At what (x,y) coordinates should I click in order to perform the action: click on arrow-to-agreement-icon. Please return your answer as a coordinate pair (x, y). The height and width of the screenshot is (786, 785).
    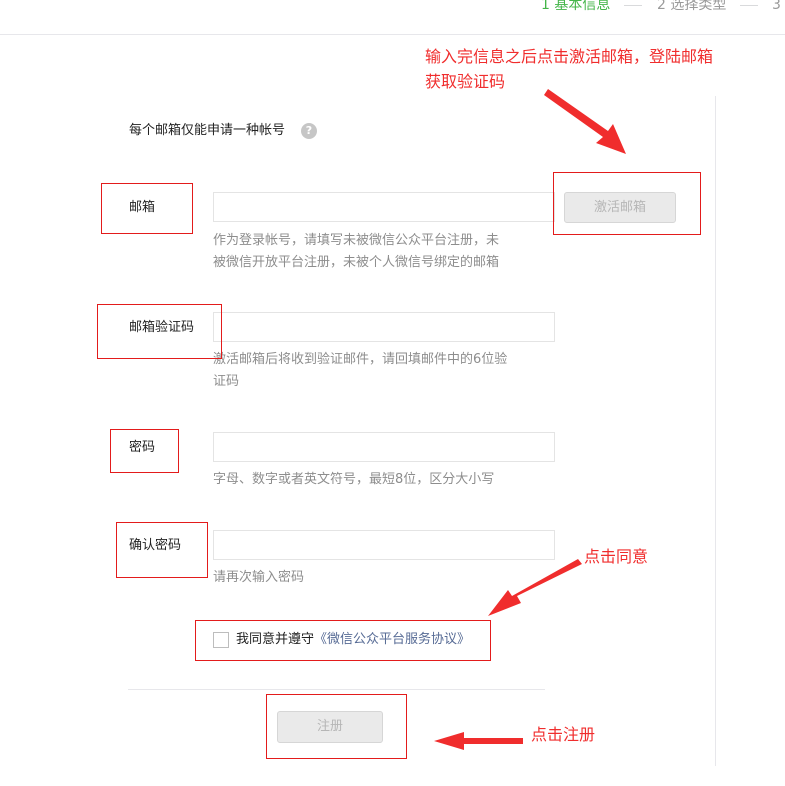
    Looking at the image, I should click on (535, 587).